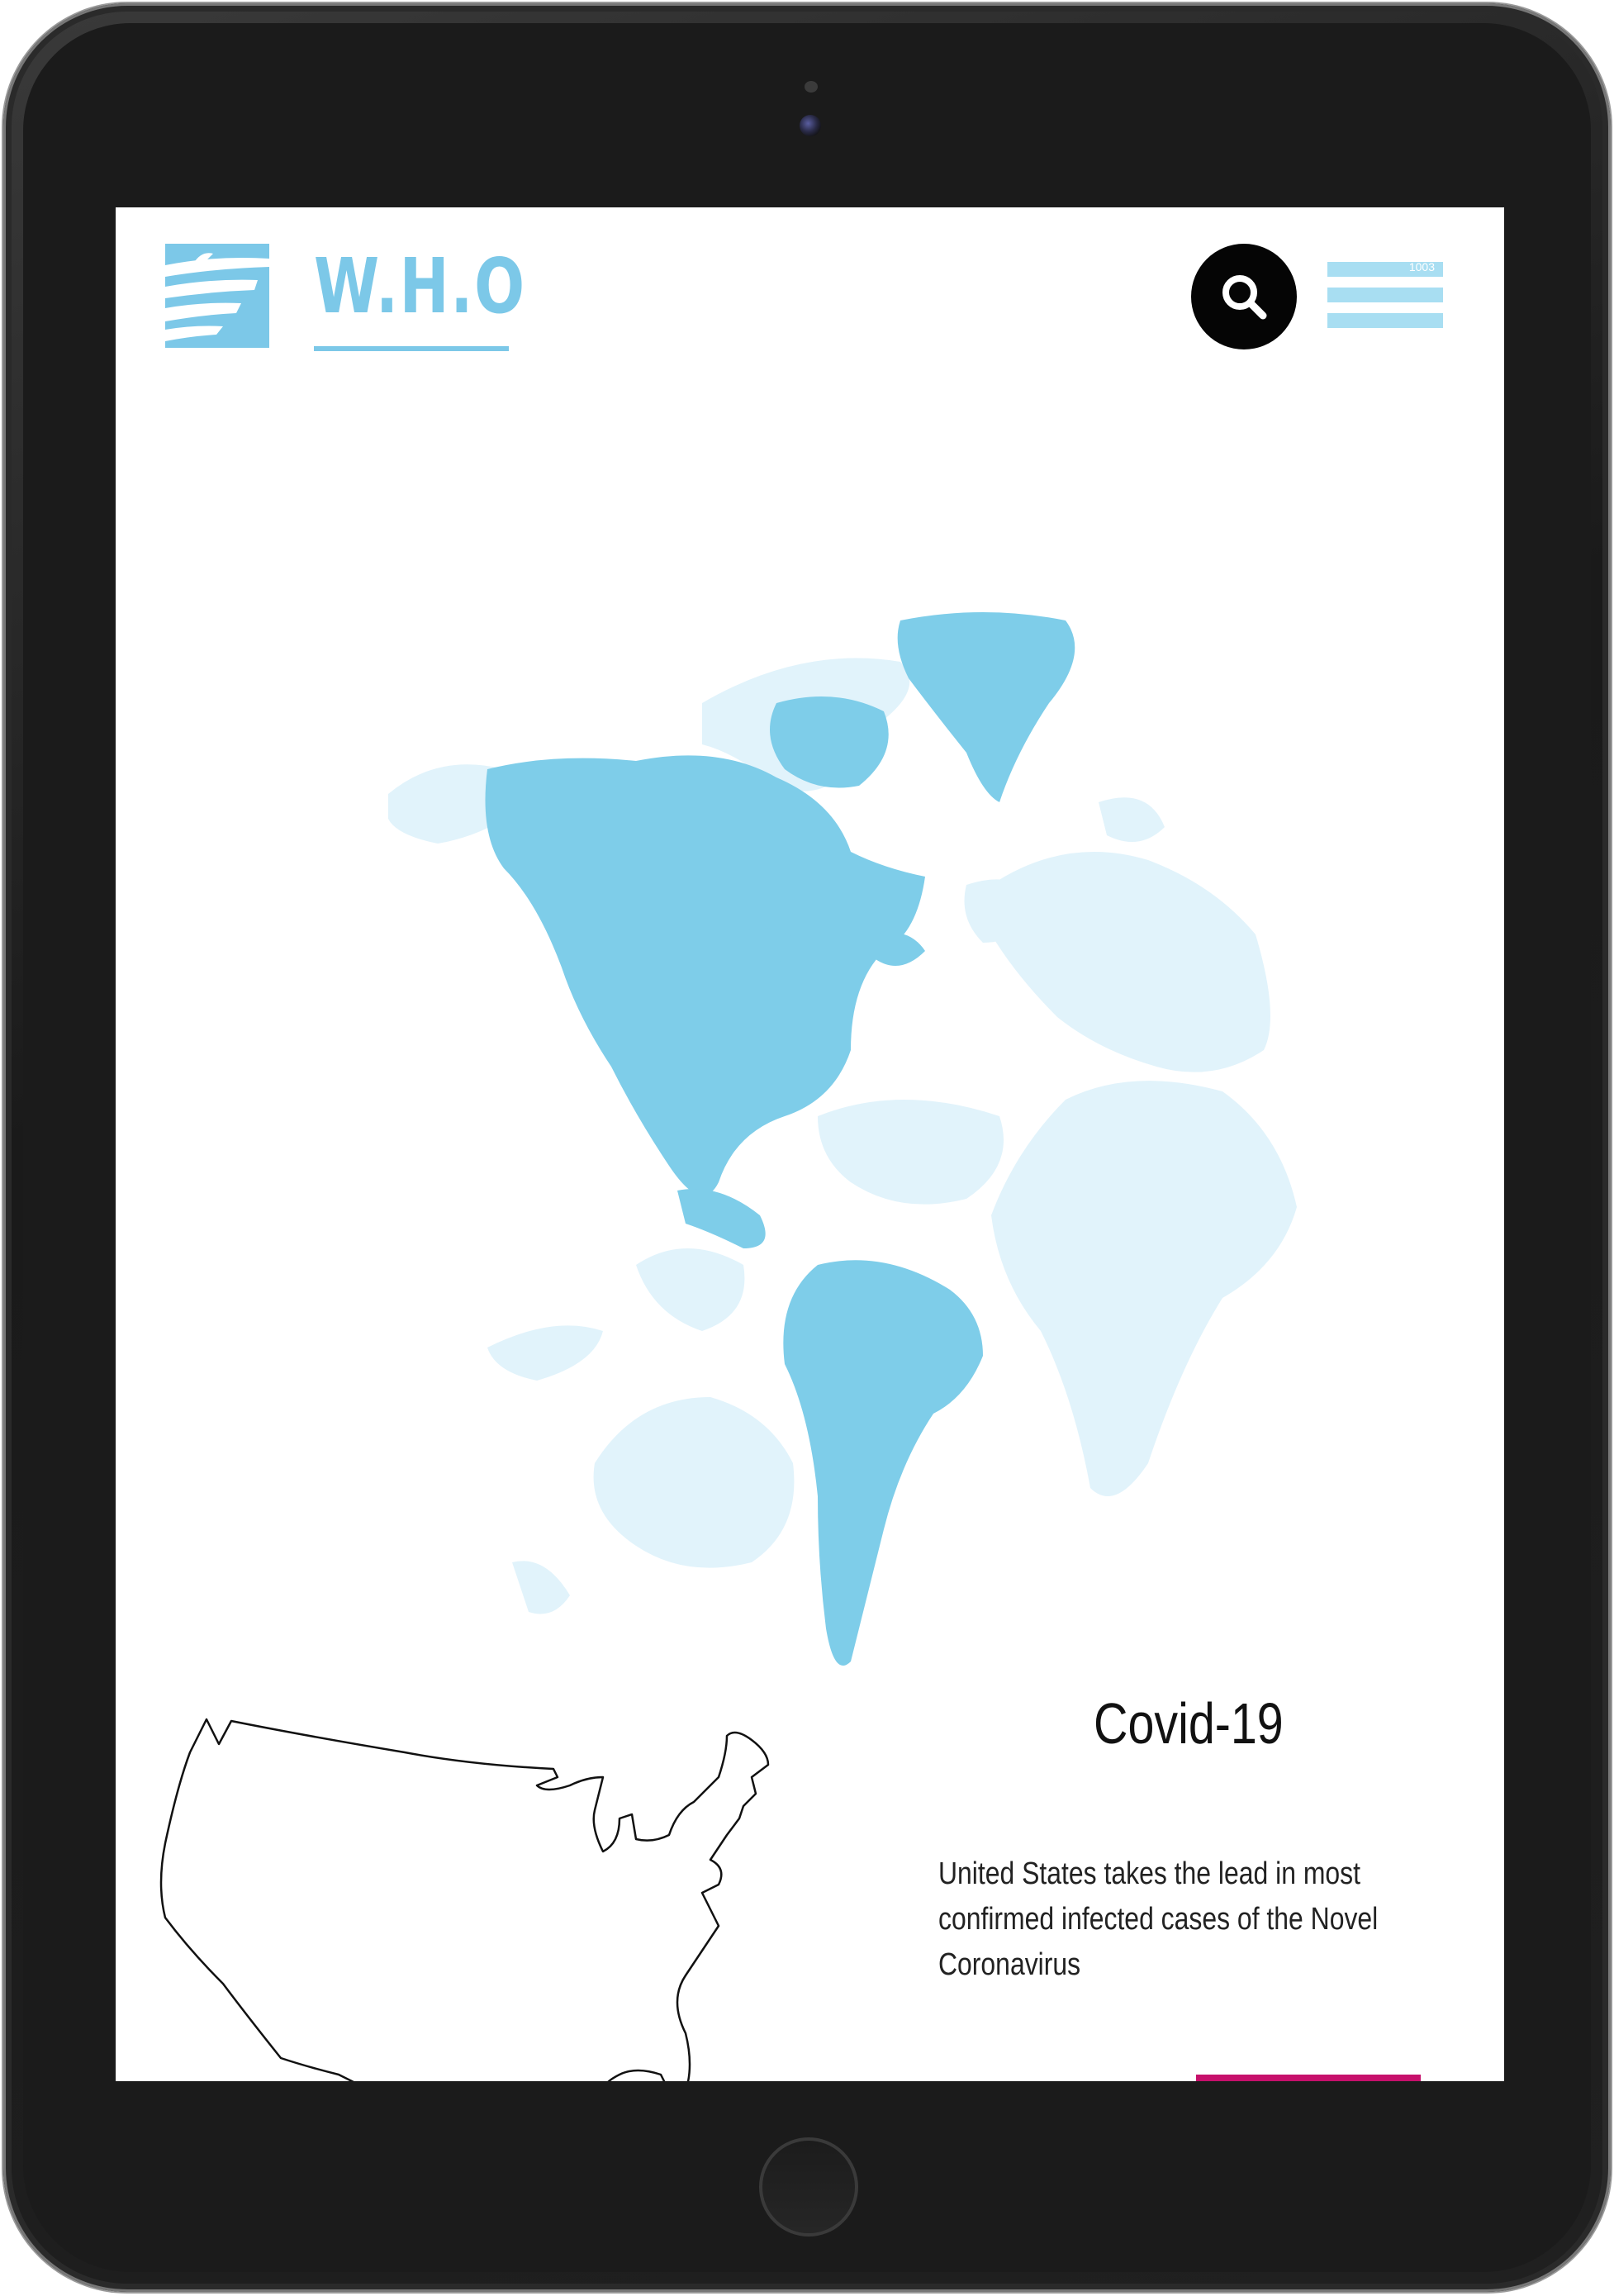  I want to click on home-button, so click(808, 2187).